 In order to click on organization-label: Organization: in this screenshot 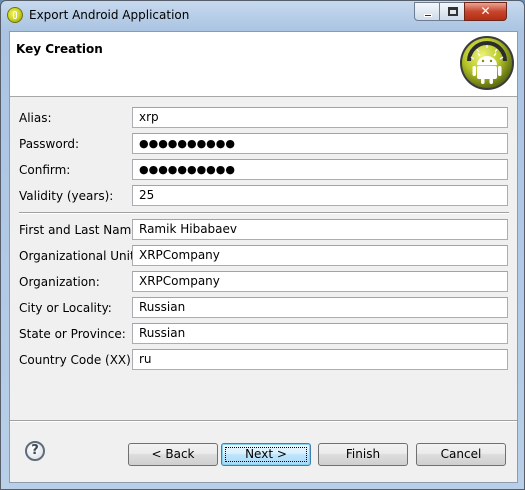, I will do `click(59, 282)`.